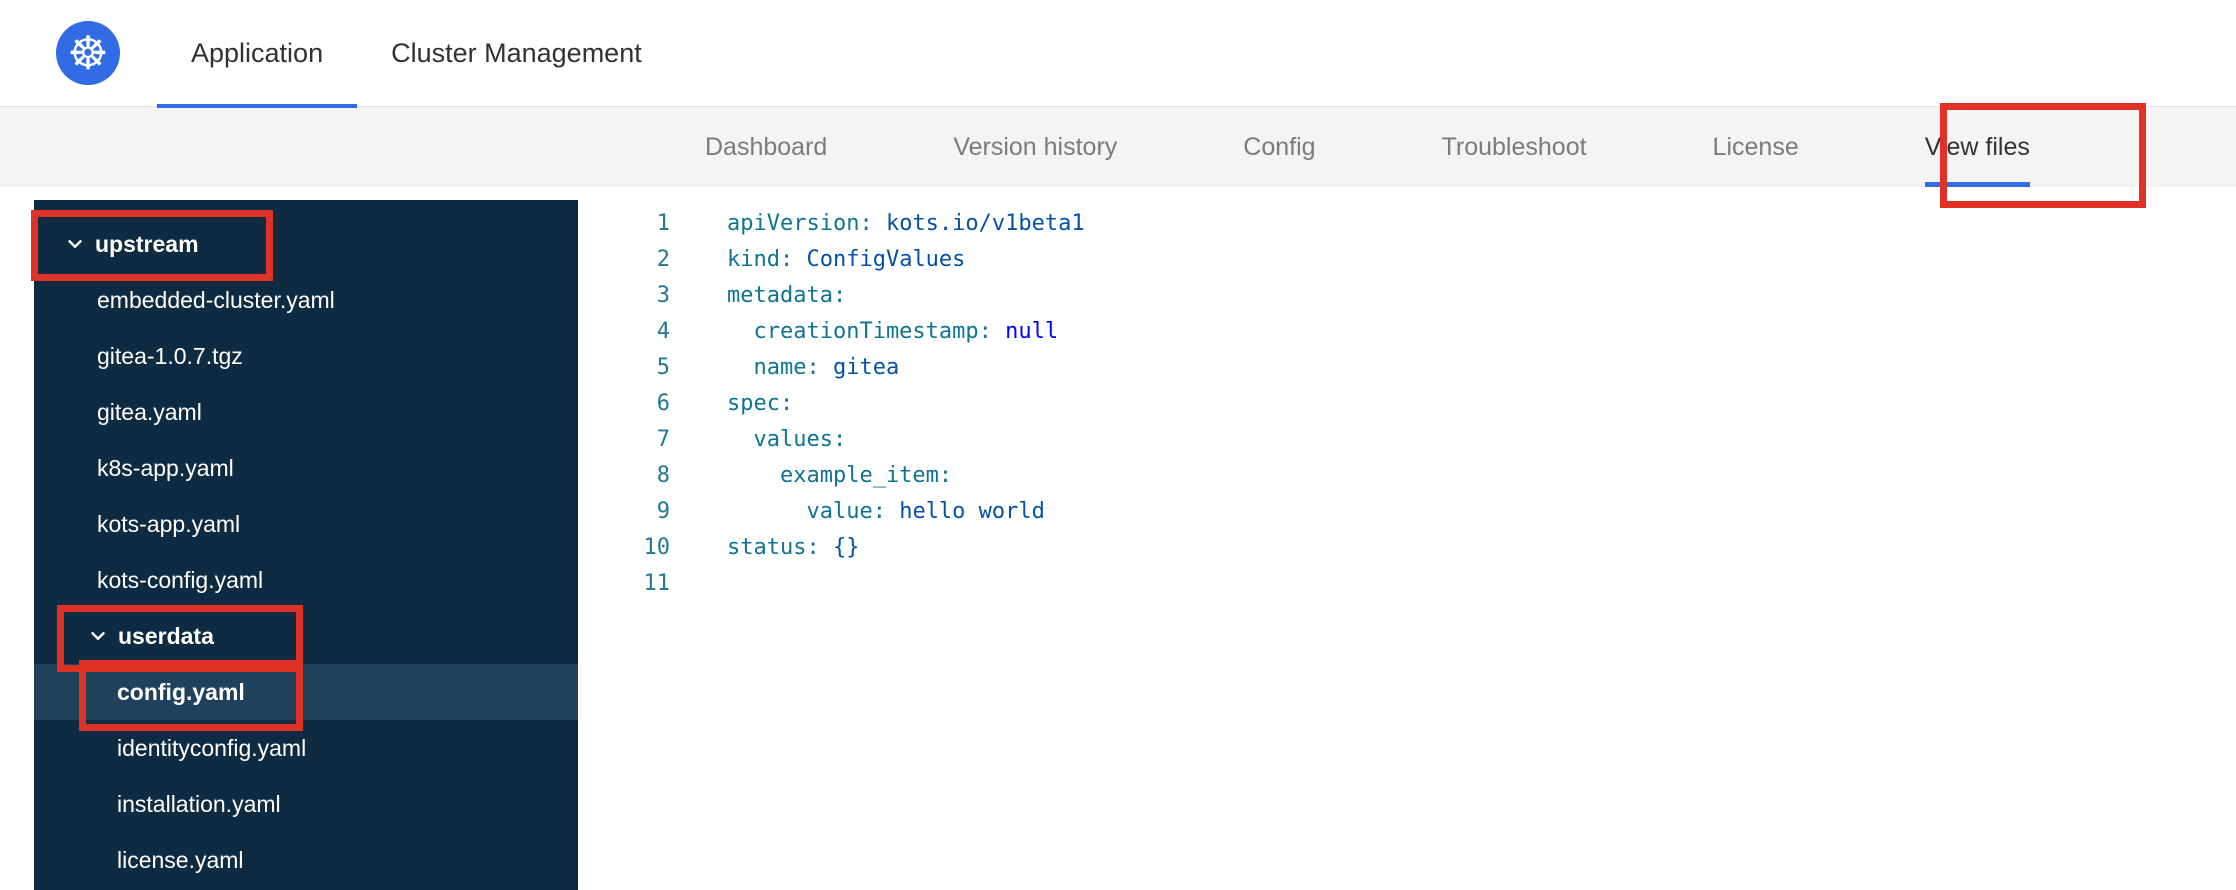 Image resolution: width=2236 pixels, height=890 pixels. What do you see at coordinates (1407, 296) in the screenshot?
I see `code-line: 3 metadata:` at bounding box center [1407, 296].